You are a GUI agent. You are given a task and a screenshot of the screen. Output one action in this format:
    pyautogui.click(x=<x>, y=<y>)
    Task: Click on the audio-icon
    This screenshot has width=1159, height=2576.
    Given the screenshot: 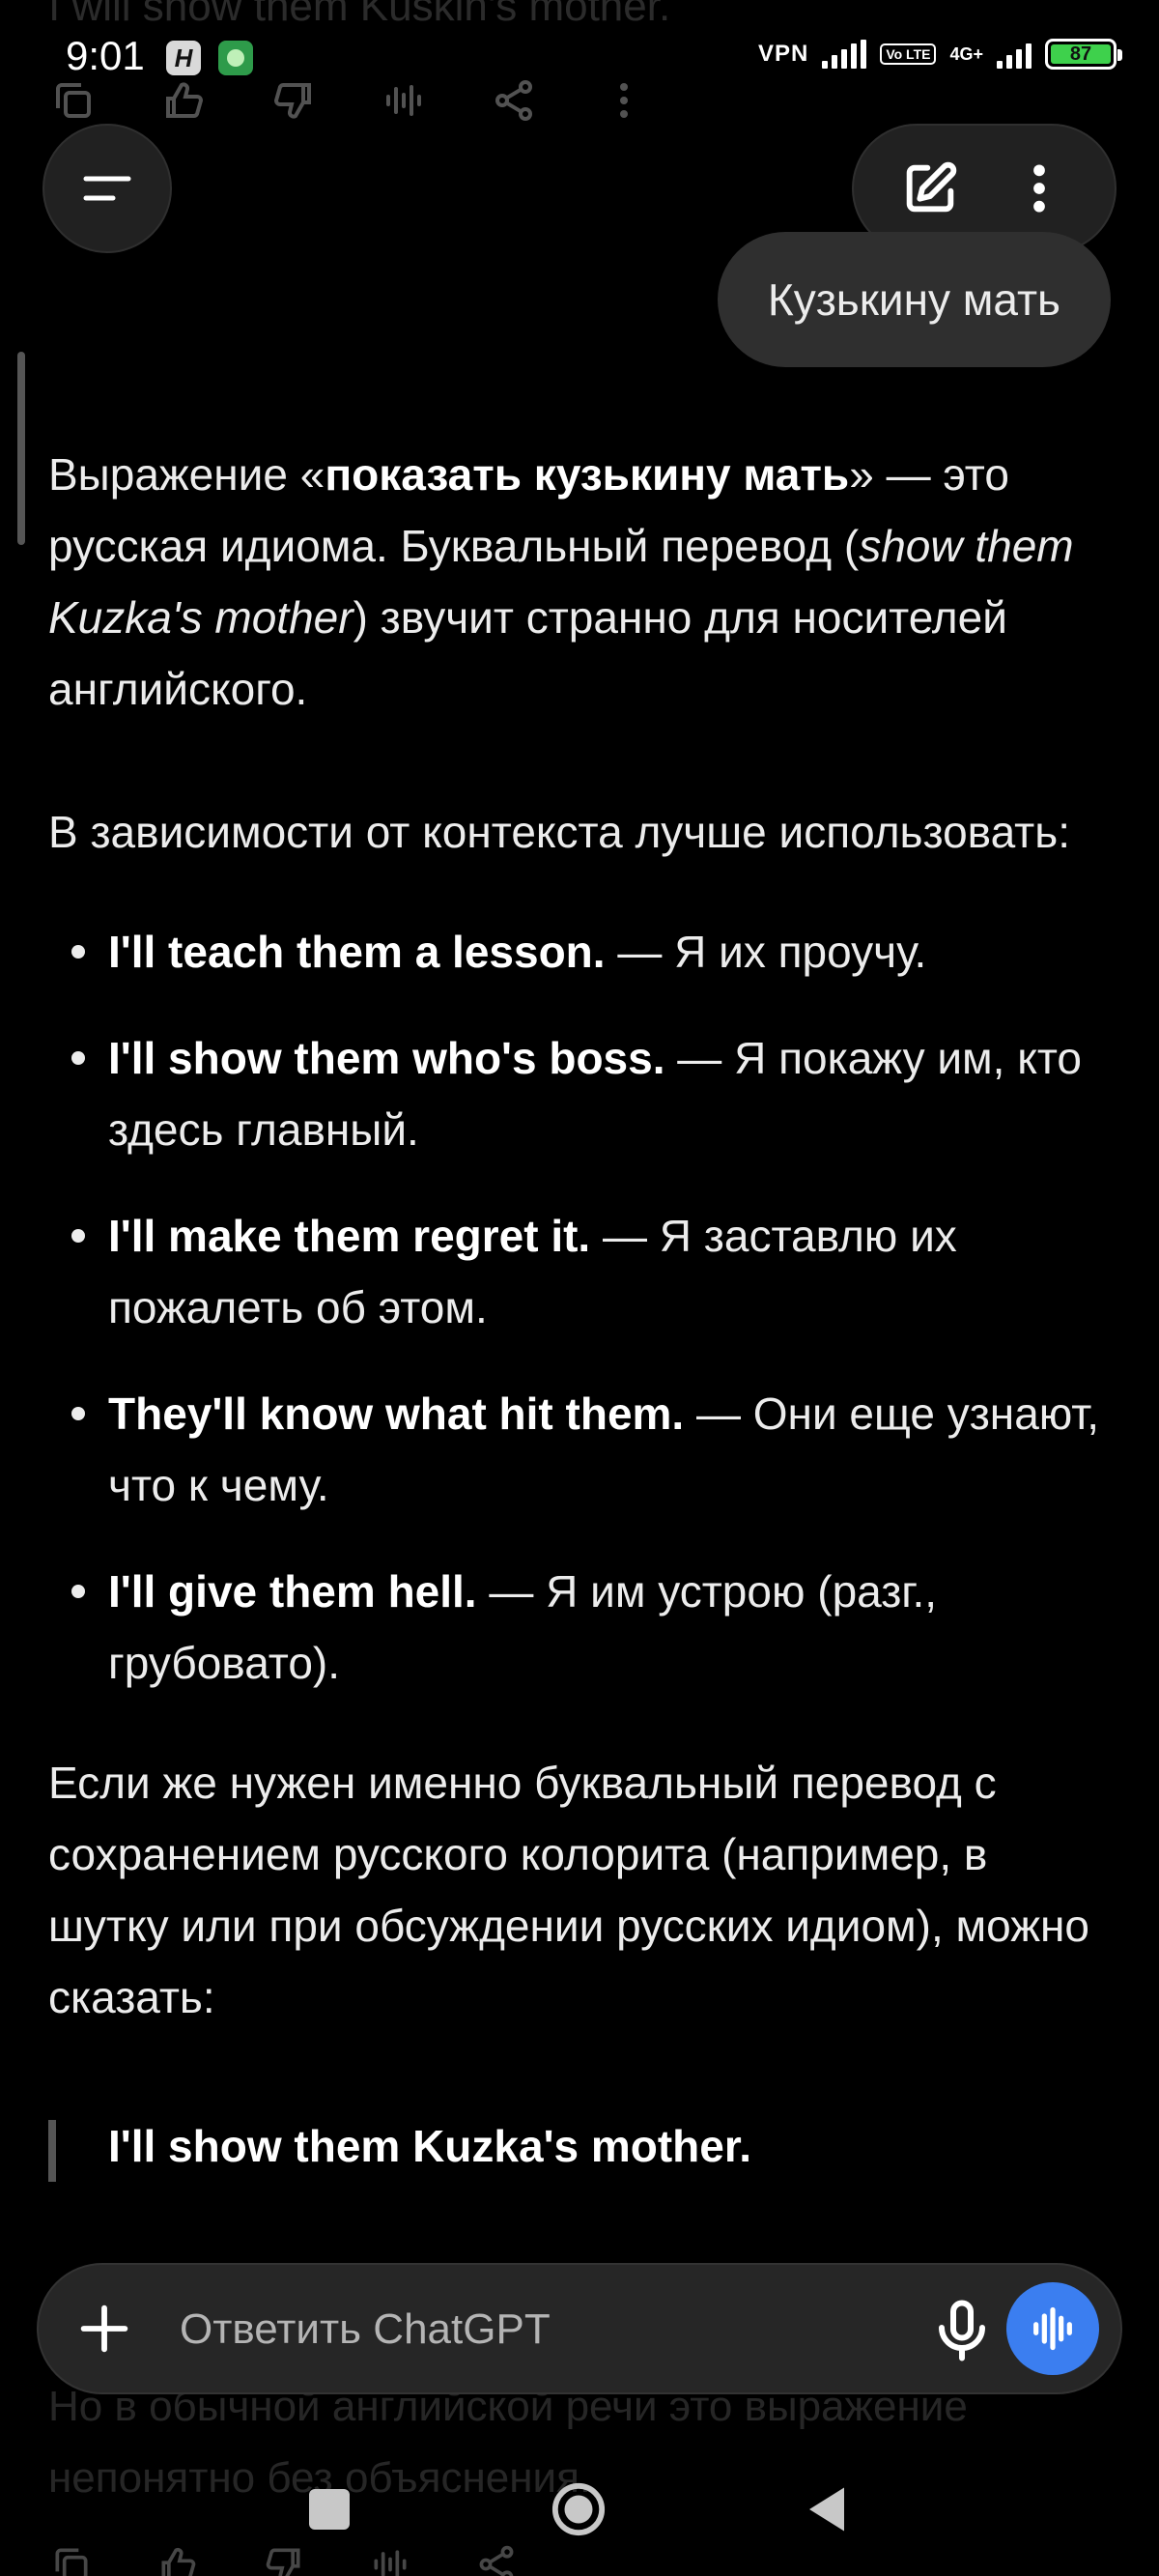 What is the action you would take?
    pyautogui.click(x=391, y=2563)
    